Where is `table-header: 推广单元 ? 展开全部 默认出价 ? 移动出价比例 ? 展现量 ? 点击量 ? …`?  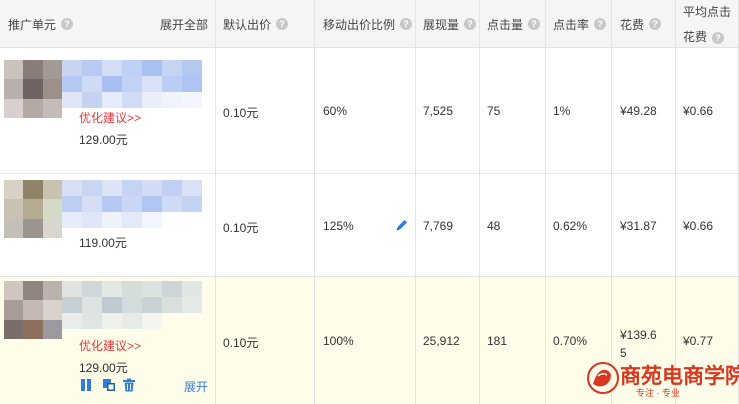 table-header: 推广单元 ? 展开全部 默认出价 ? 移动出价比例 ? 展现量 ? 点击量 ? … is located at coordinates (369, 24).